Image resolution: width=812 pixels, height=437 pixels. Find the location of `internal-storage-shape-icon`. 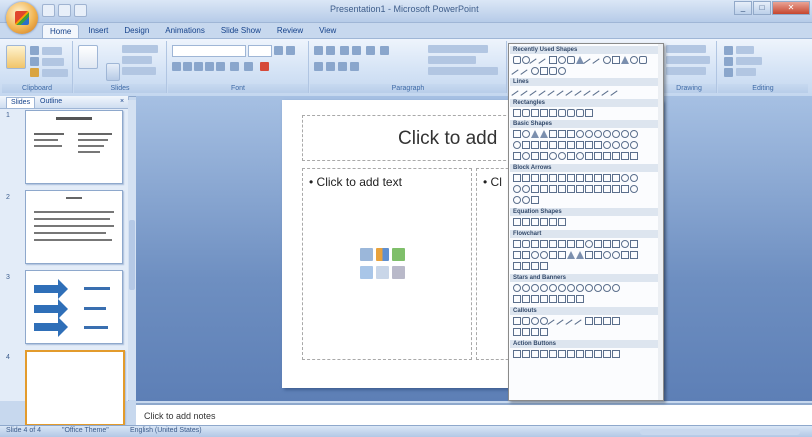

internal-storage-shape-icon is located at coordinates (562, 244).